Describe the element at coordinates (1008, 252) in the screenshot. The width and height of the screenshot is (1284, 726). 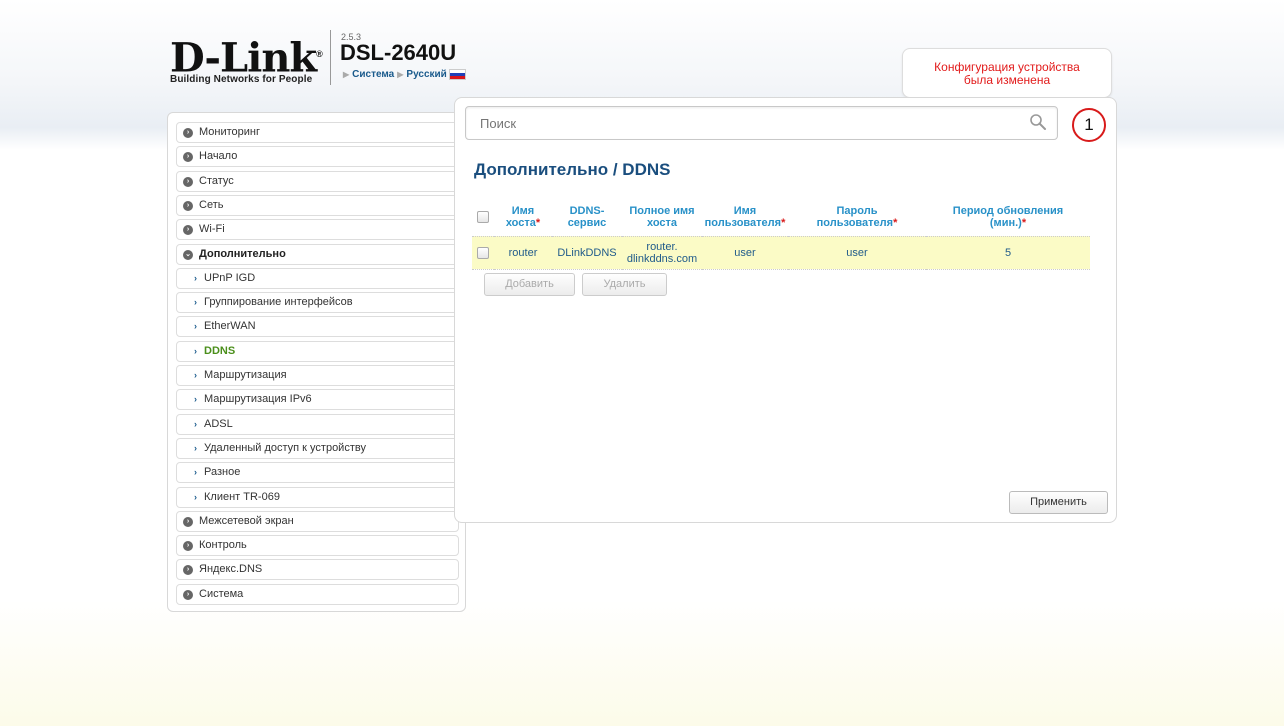
I see `period-cell: 5` at that location.